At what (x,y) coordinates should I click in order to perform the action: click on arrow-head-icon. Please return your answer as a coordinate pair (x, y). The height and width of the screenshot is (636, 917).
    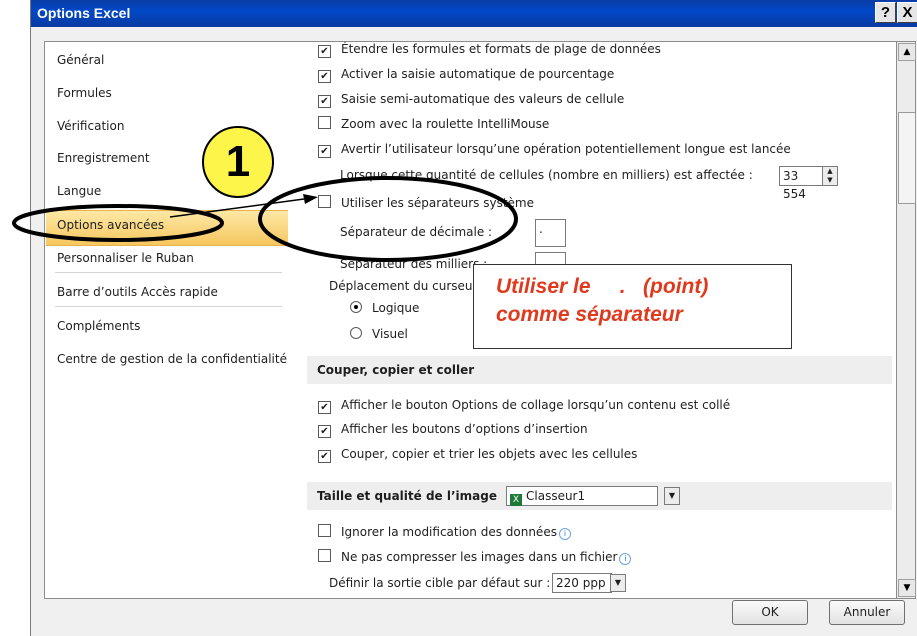
    Looking at the image, I should click on (310, 199).